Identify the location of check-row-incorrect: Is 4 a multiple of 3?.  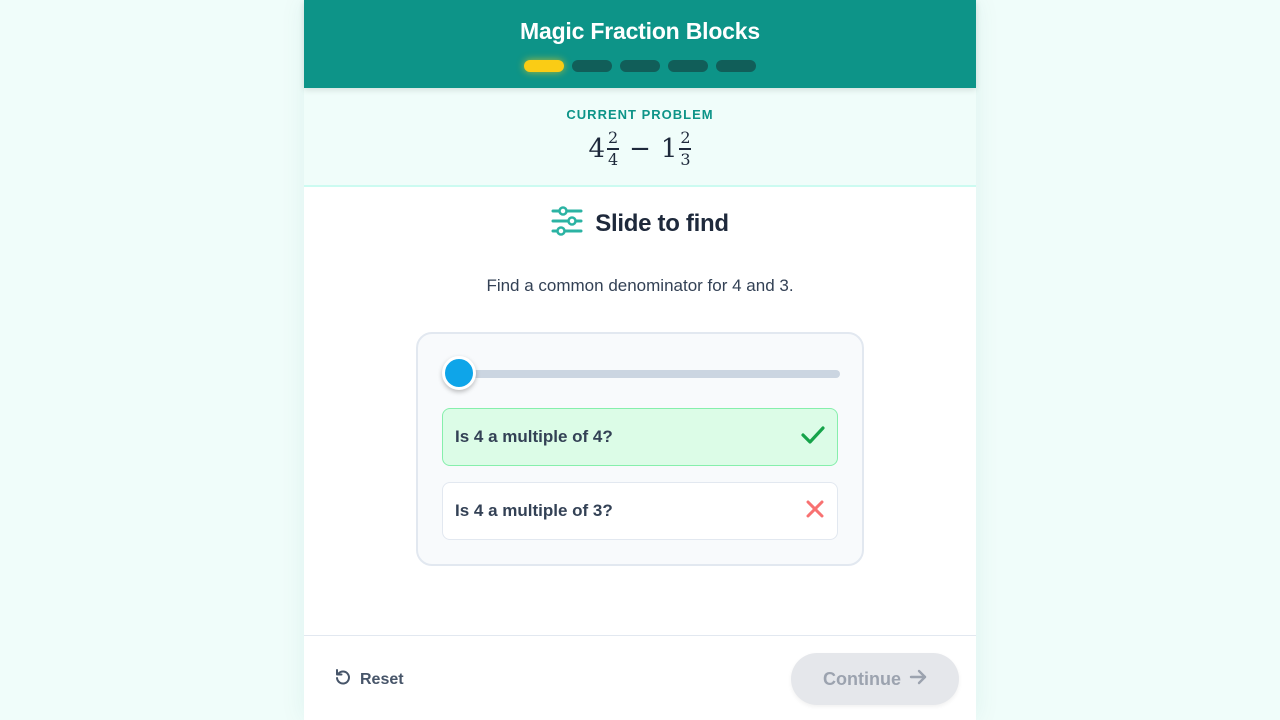
(640, 511).